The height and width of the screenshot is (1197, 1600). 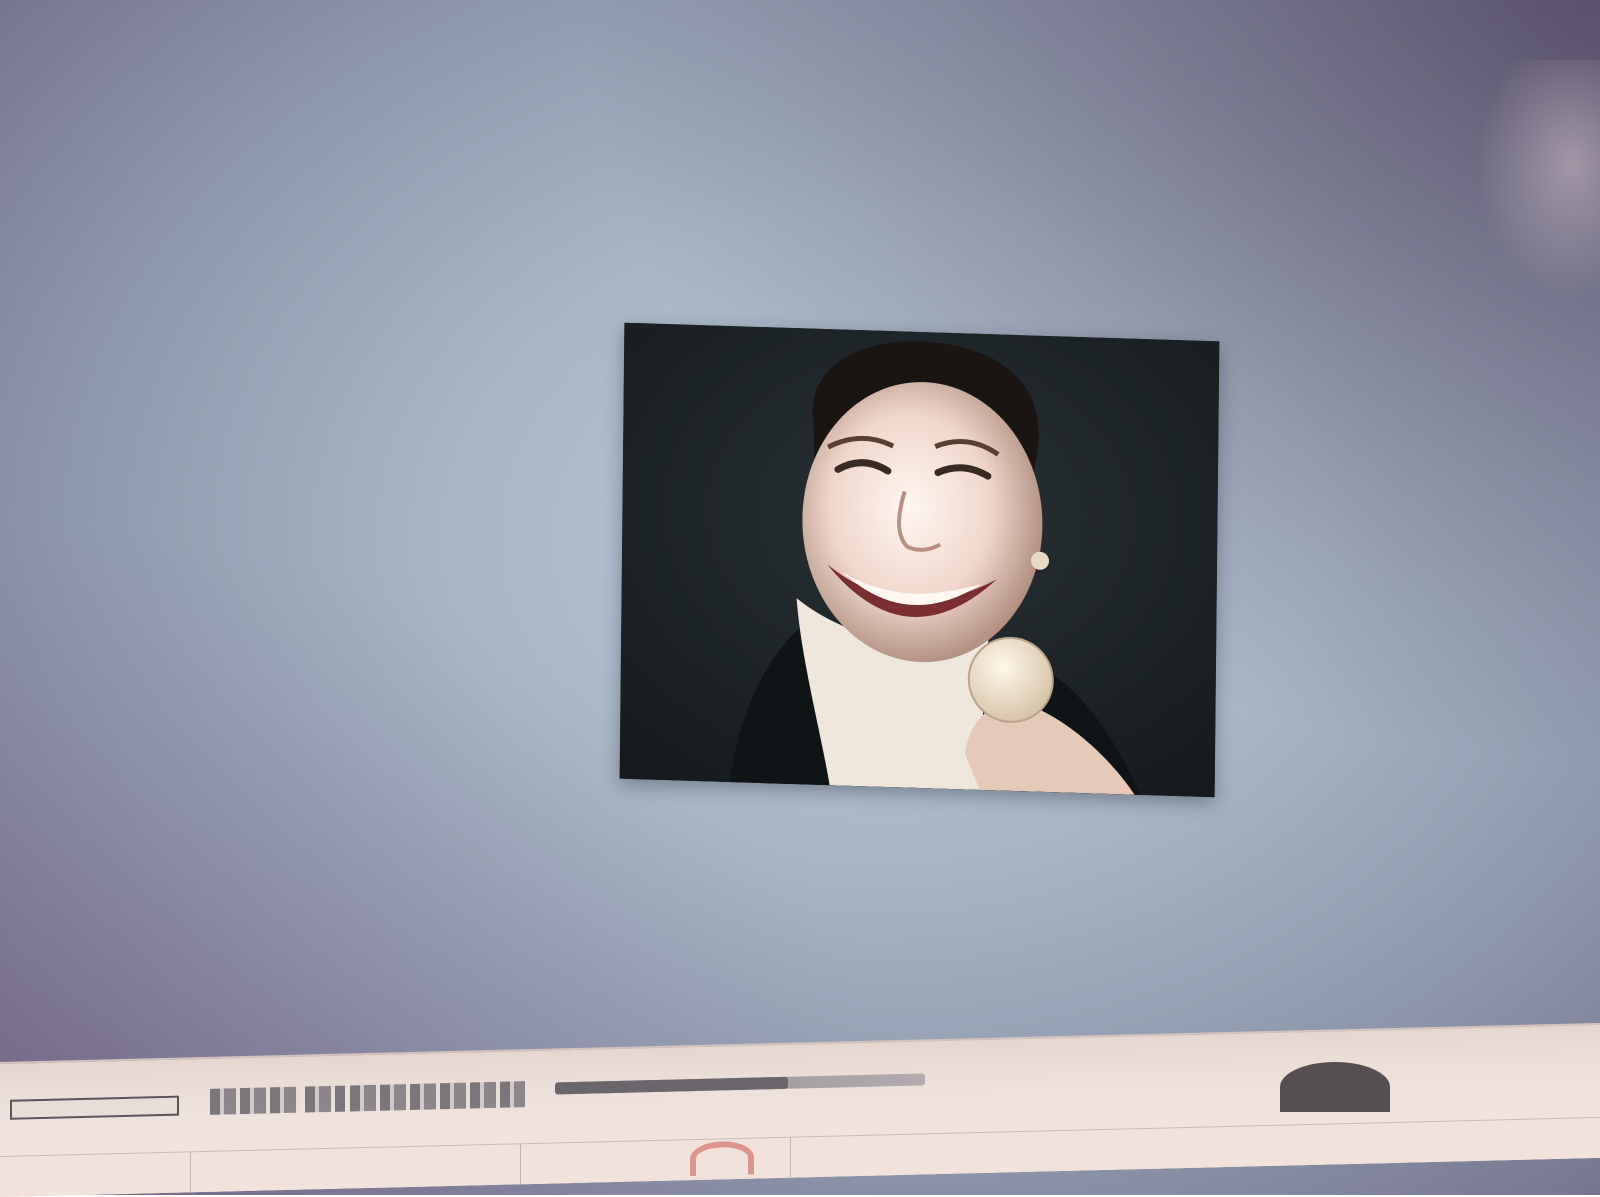 I want to click on browser-icon, so click(x=722, y=1158).